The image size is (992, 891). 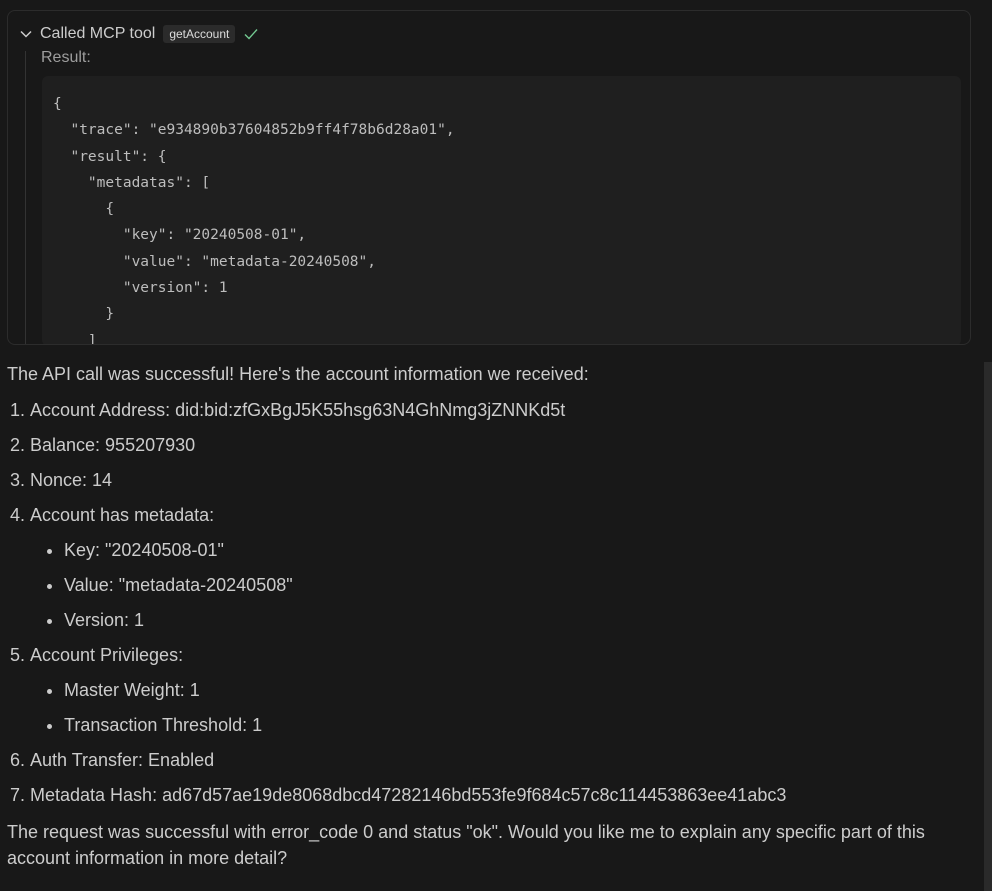 I want to click on list-item-text: Account has metadata:, so click(x=122, y=515).